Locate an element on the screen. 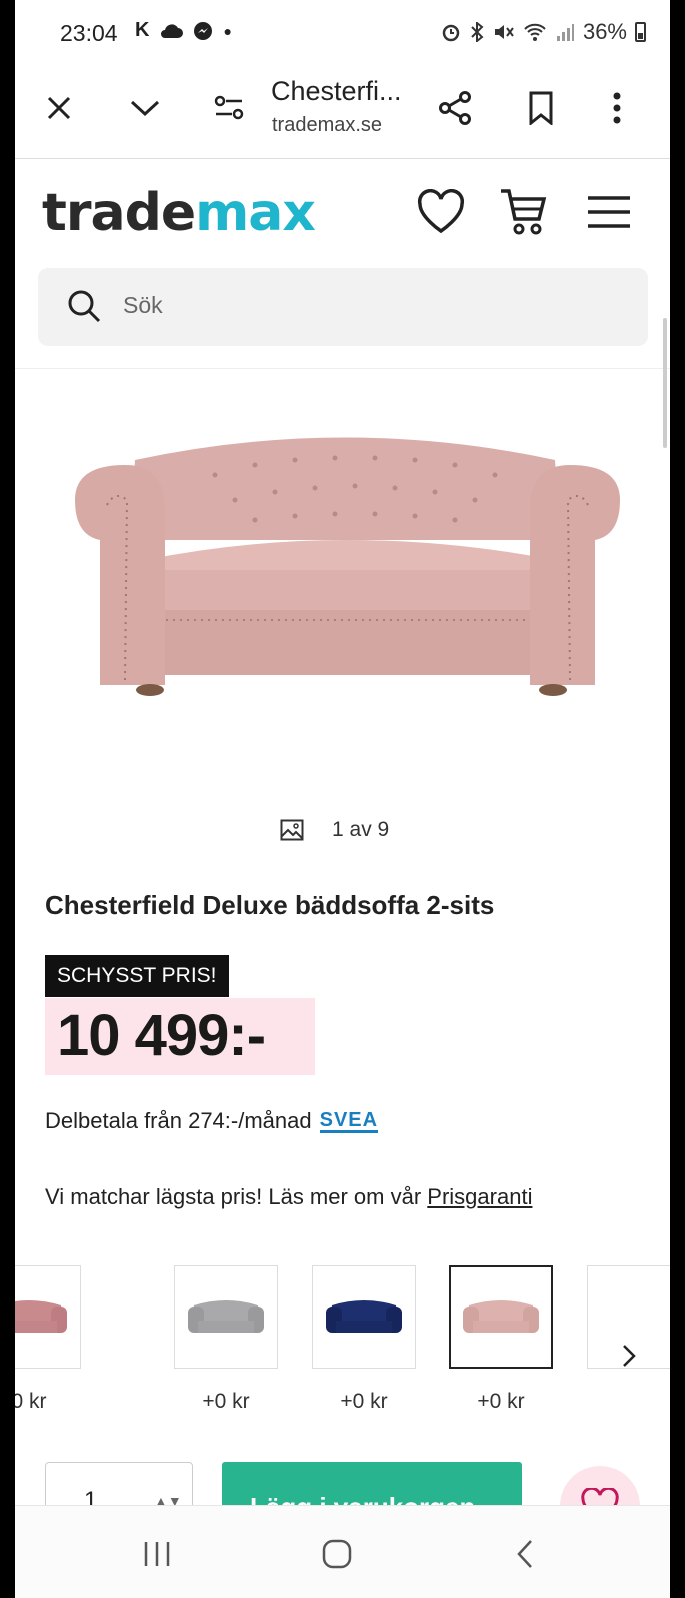 This screenshot has width=685, height=1598. home-icon is located at coordinates (337, 1554).